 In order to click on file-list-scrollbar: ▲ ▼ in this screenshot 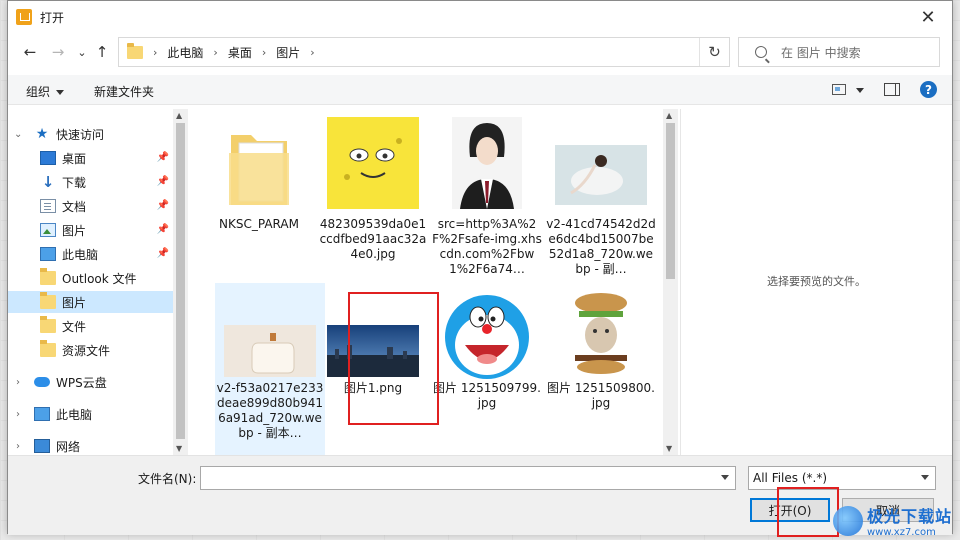, I will do `click(670, 282)`.